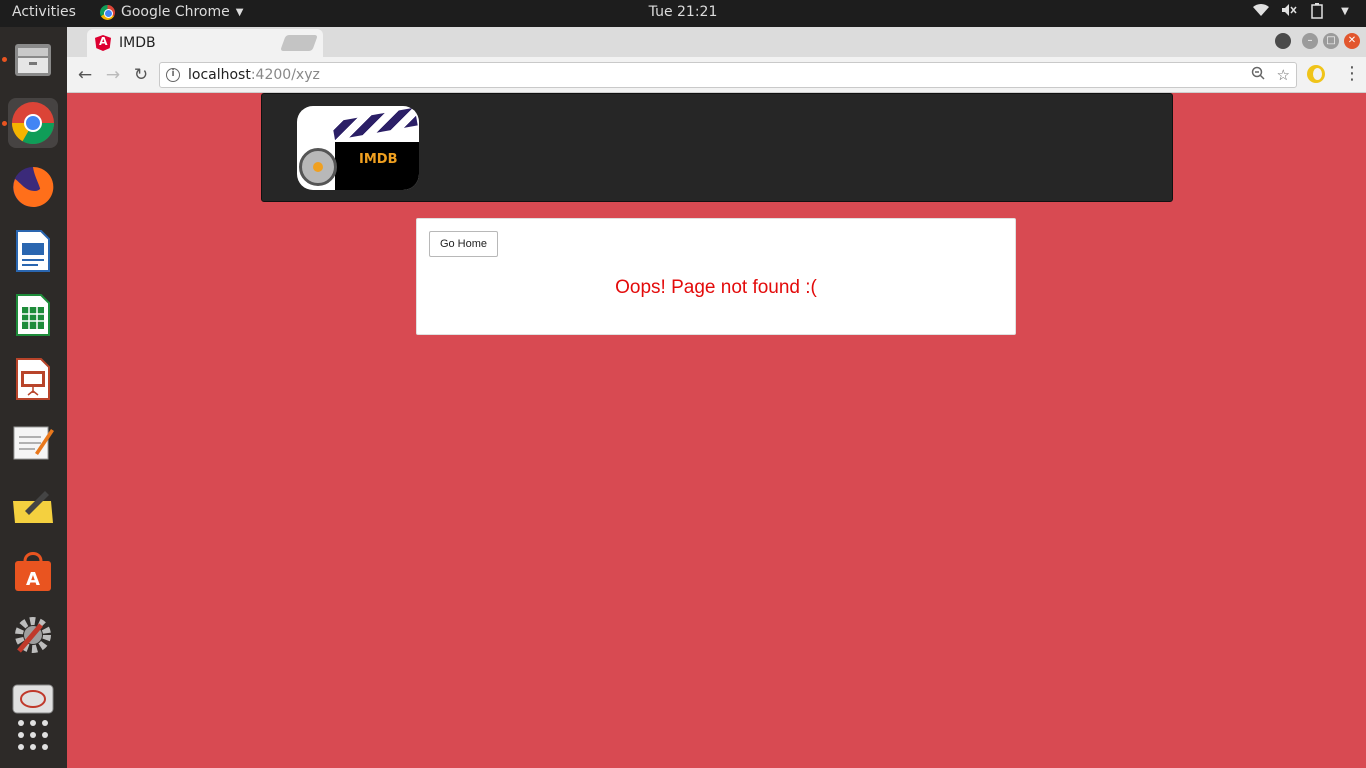  What do you see at coordinates (33, 443) in the screenshot?
I see `text-editor-icon` at bounding box center [33, 443].